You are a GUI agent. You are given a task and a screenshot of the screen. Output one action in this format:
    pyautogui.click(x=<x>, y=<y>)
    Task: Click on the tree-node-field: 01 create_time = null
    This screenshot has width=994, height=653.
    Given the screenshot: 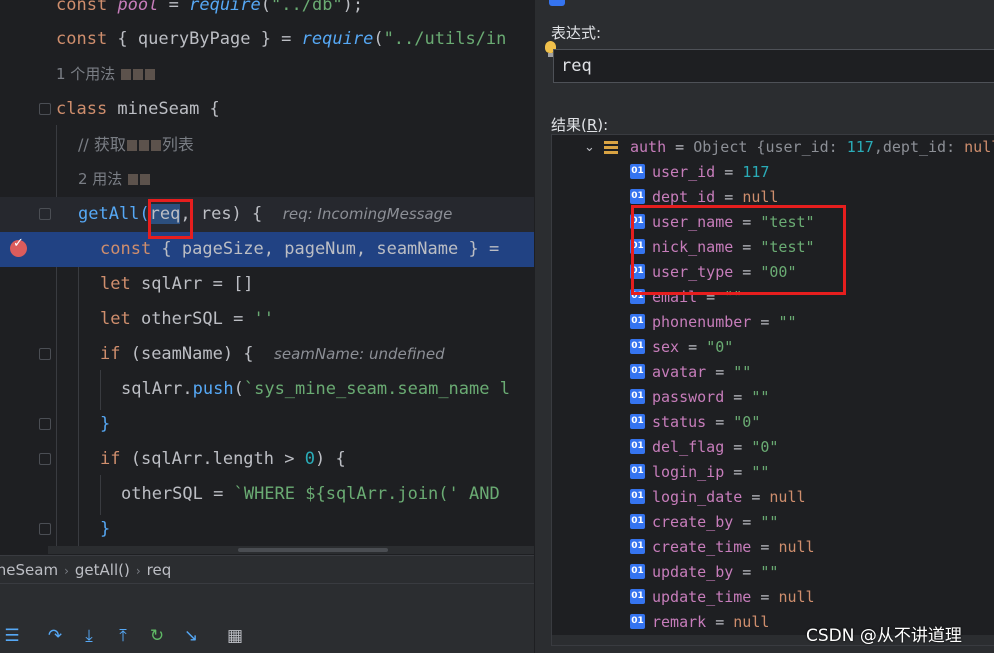 What is the action you would take?
    pyautogui.click(x=773, y=547)
    